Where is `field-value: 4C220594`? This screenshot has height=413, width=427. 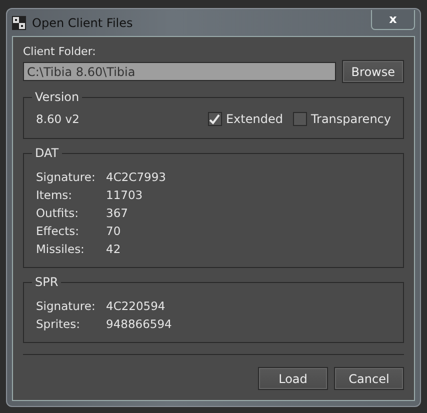 field-value: 4C220594 is located at coordinates (136, 306).